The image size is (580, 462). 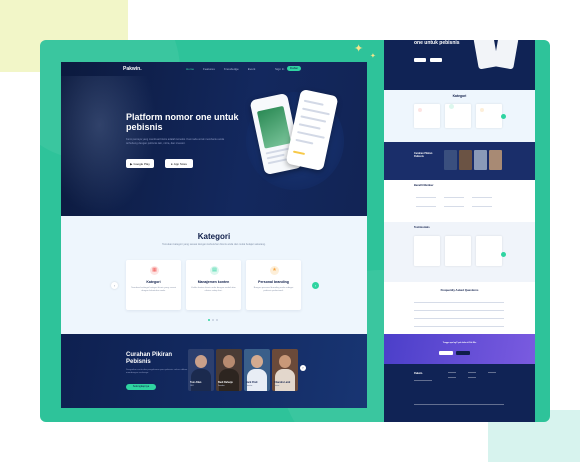 I want to click on fullpage-cta-app-store, so click(x=463, y=353).